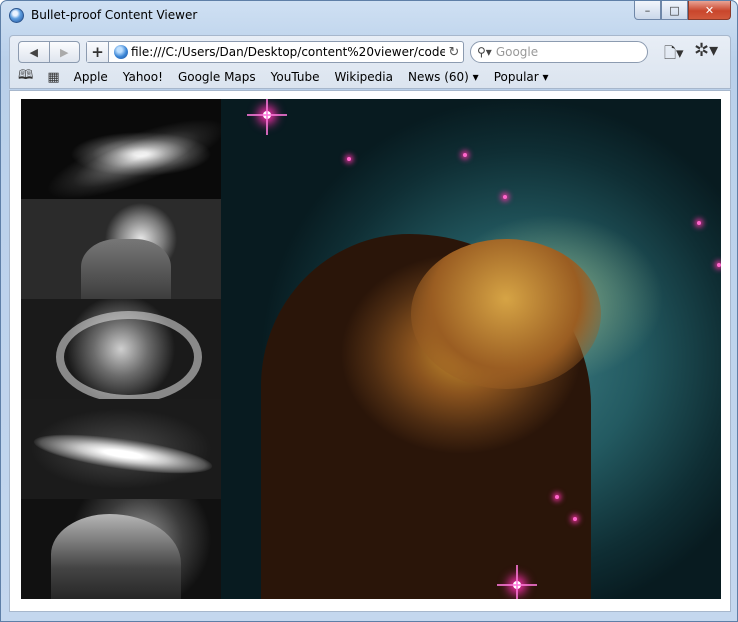 Image resolution: width=738 pixels, height=622 pixels. What do you see at coordinates (121, 249) in the screenshot?
I see `nebula-pillar-thumbnail` at bounding box center [121, 249].